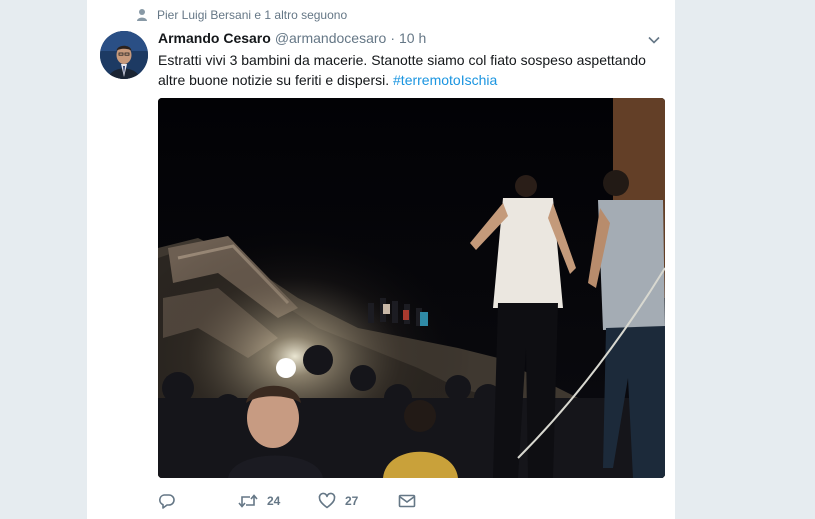  I want to click on tweet-header: Armando Cesaro @armandocesaro · 10 h, so click(292, 38).